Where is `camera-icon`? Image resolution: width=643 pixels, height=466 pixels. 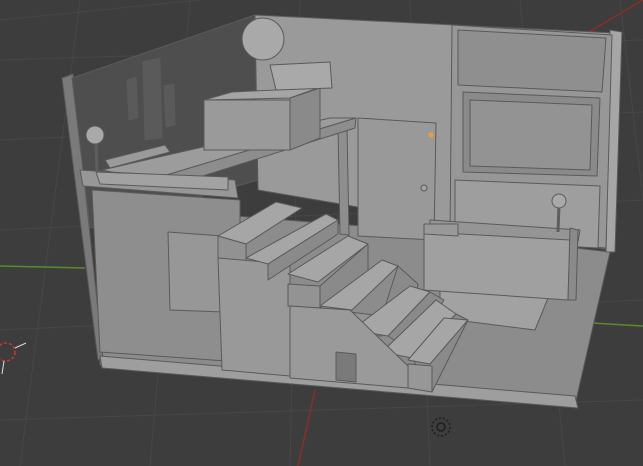 camera-icon is located at coordinates (13, 358).